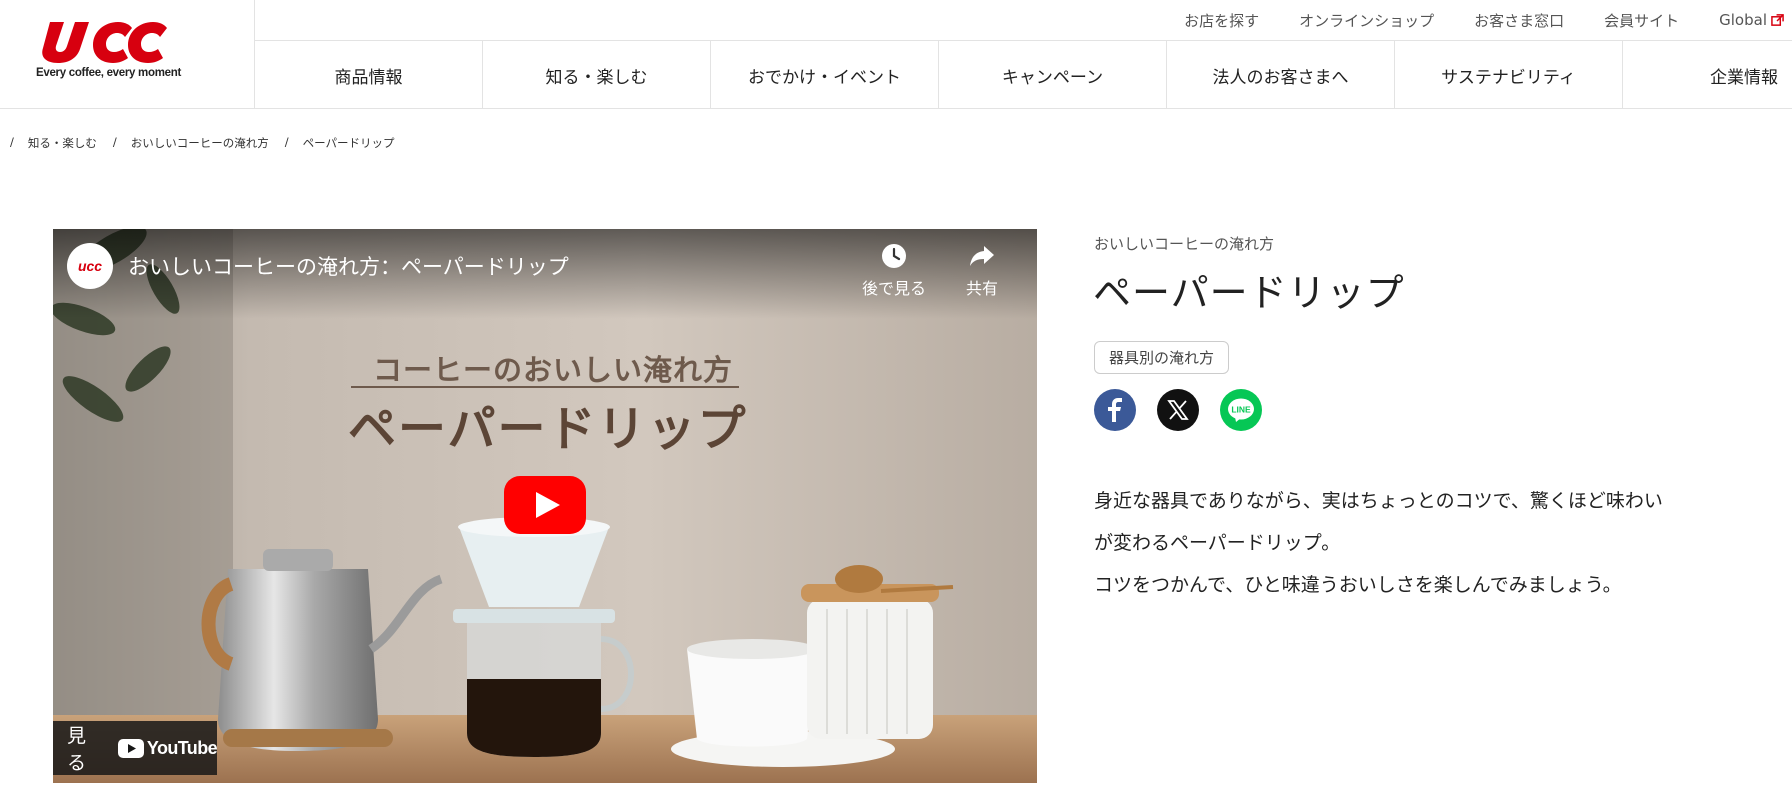 This screenshot has width=1792, height=793. I want to click on share-arrow-icon, so click(982, 256).